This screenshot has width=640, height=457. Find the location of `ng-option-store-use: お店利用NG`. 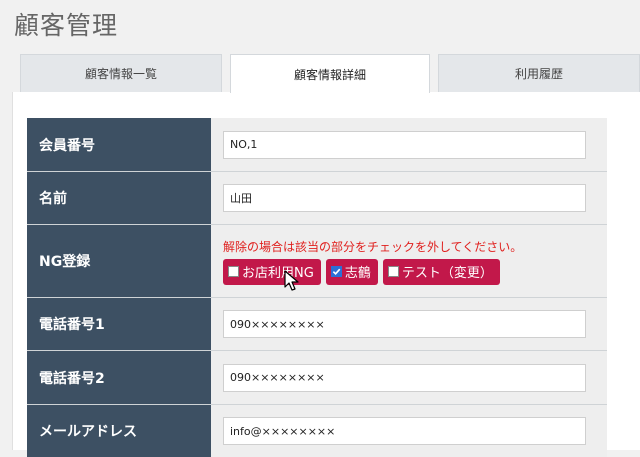

ng-option-store-use: お店利用NG is located at coordinates (272, 271).